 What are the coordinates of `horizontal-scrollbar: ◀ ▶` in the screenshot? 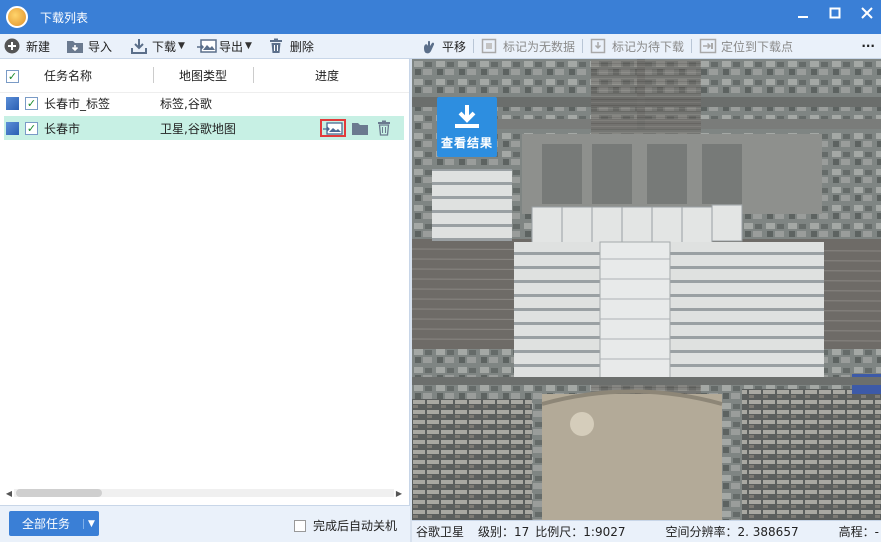 It's located at (204, 493).